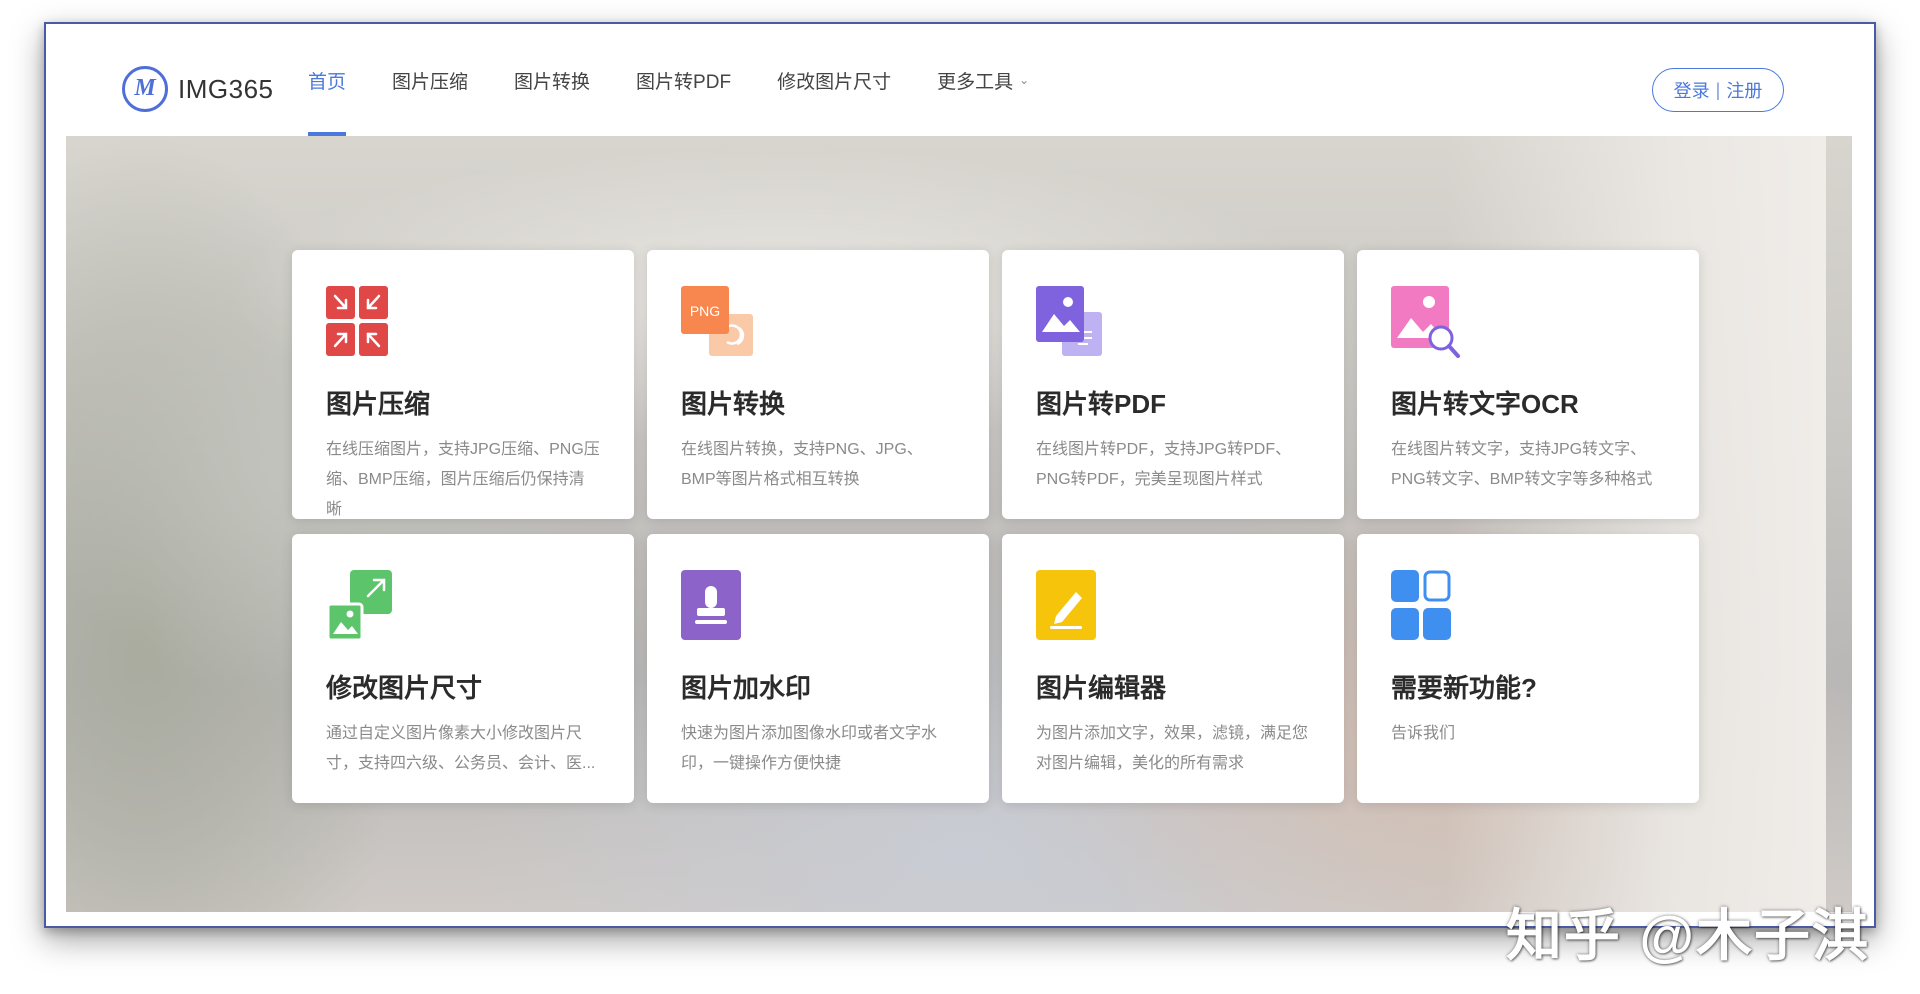 The height and width of the screenshot is (994, 1920). I want to click on card-description: 在线图片转PDF，支持JPG转PDF、PNG转PDF，完美呈现图片样式, so click(1164, 464).